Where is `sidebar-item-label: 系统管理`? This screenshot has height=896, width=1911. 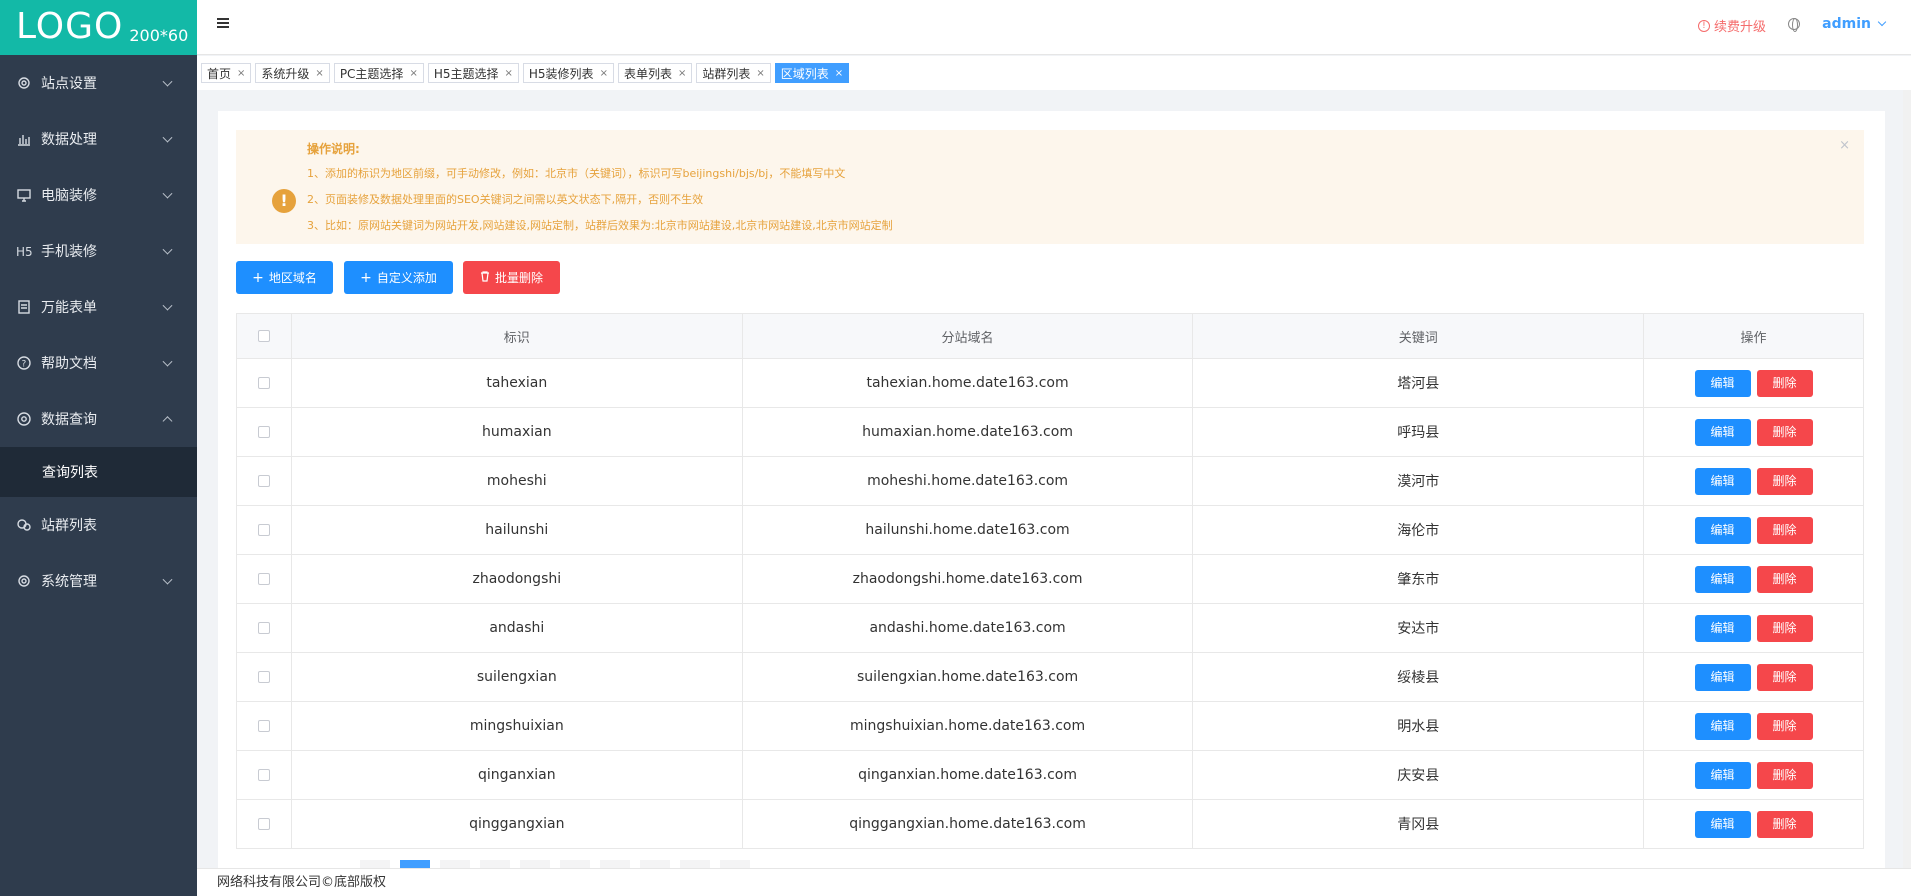 sidebar-item-label: 系统管理 is located at coordinates (69, 582).